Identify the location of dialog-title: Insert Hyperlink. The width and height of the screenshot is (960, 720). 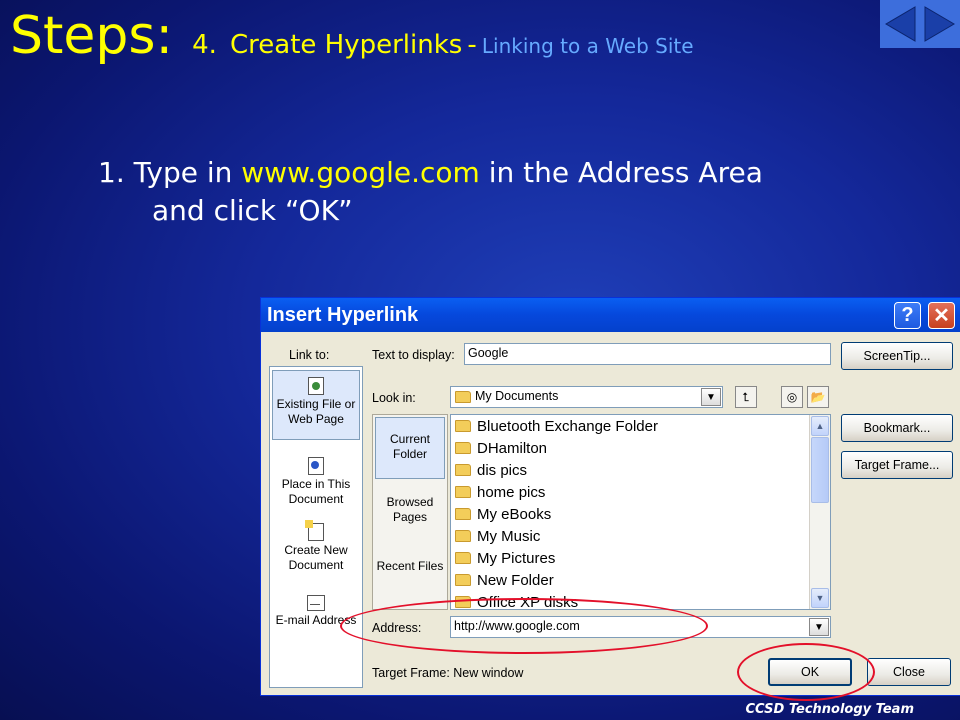
(343, 315).